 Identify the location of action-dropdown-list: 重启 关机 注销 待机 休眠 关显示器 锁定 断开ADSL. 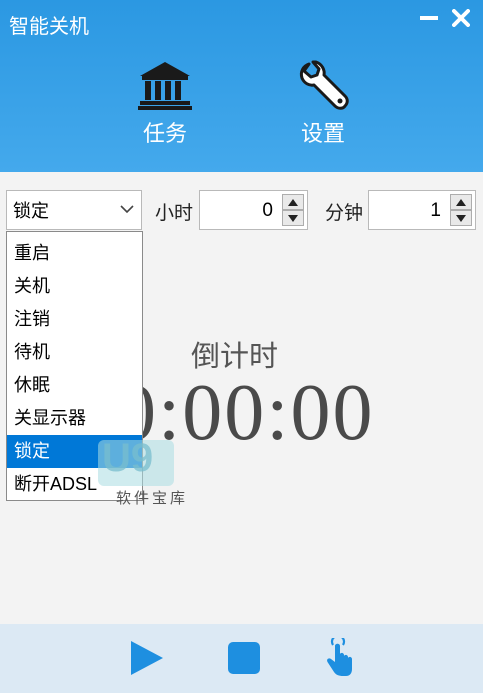
(74, 366).